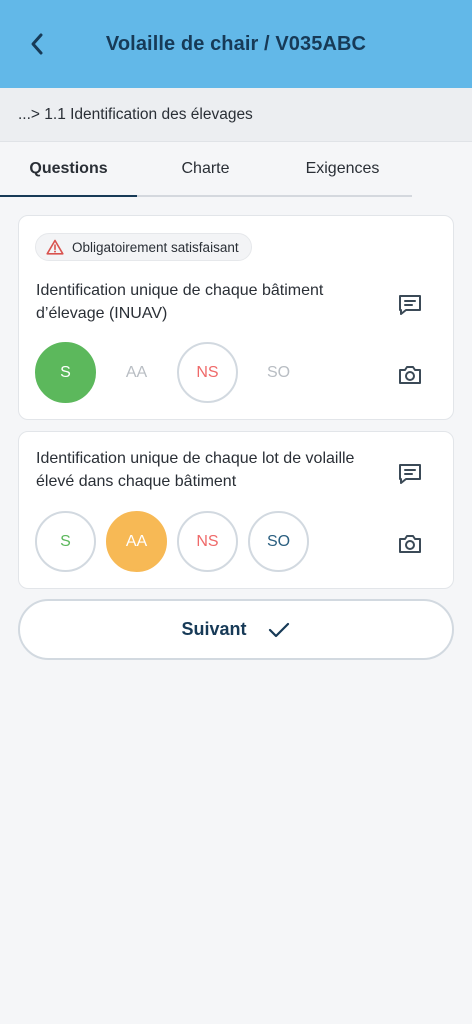  What do you see at coordinates (278, 629) in the screenshot?
I see `check-icon` at bounding box center [278, 629].